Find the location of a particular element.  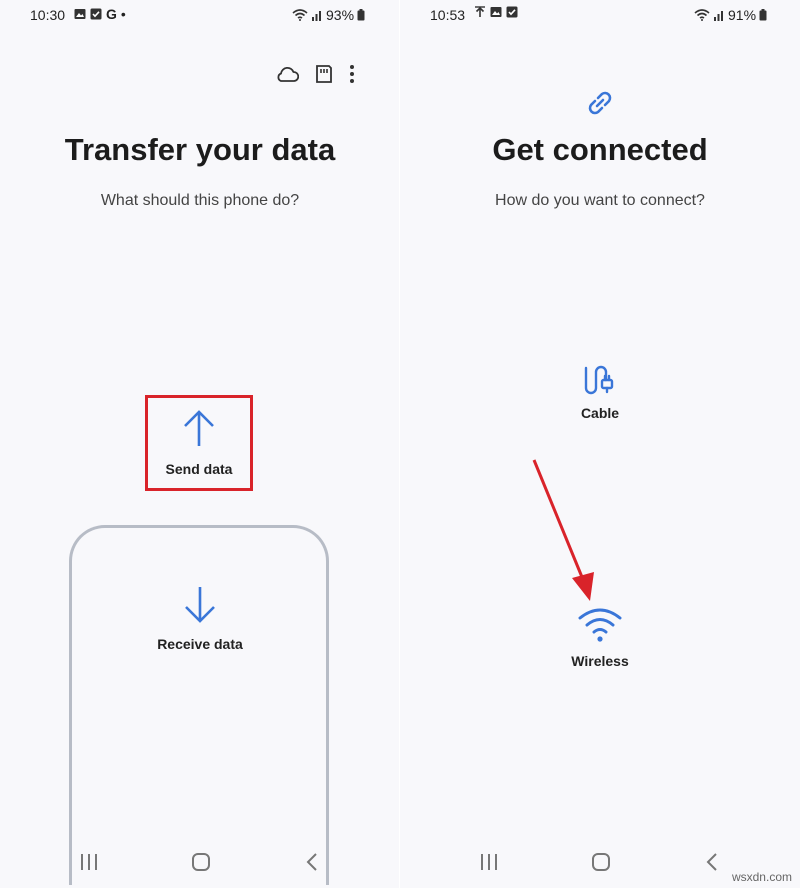

battery-percent: 93% is located at coordinates (340, 15).